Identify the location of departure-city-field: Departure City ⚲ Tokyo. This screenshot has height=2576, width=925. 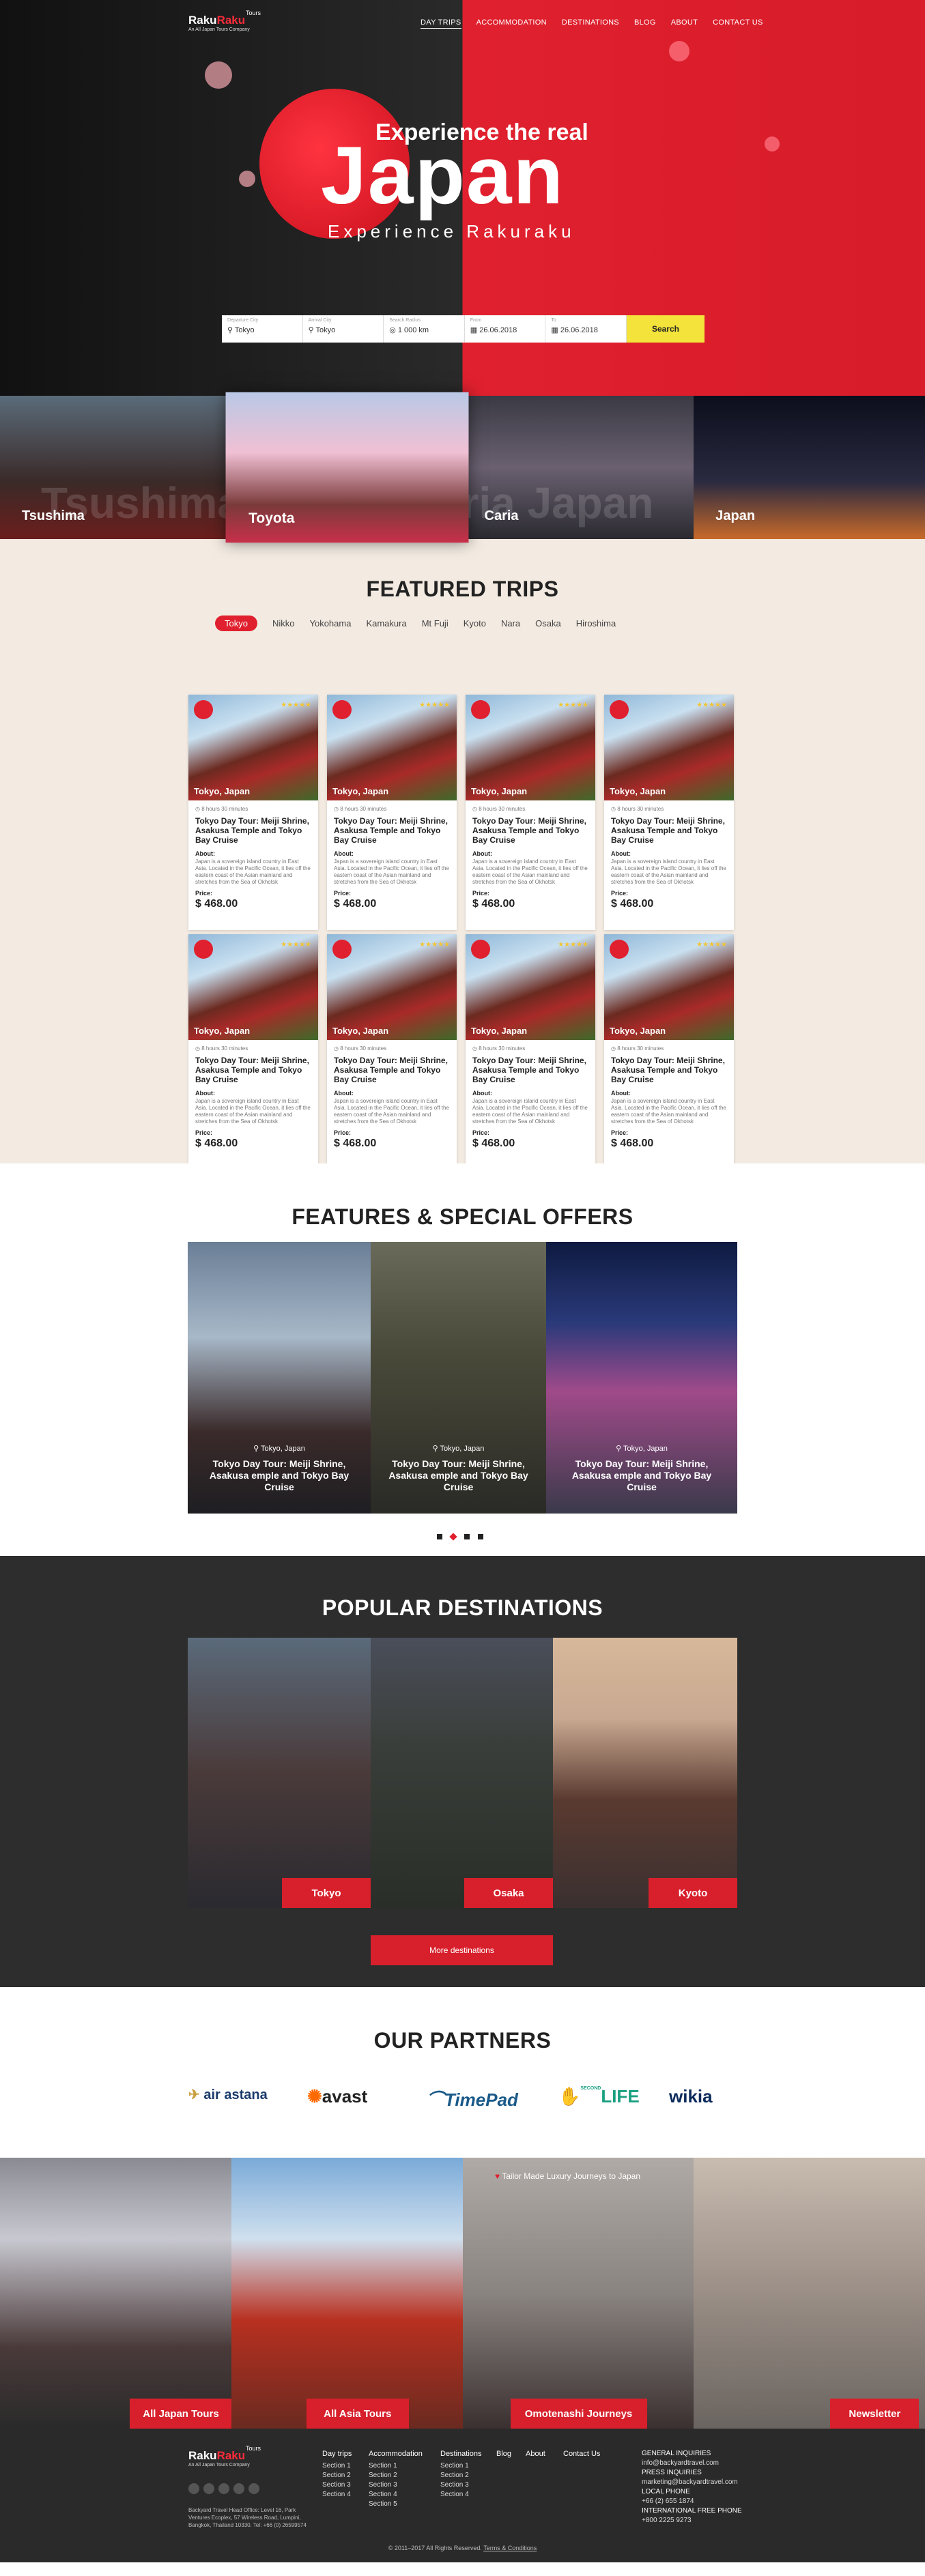
(262, 329).